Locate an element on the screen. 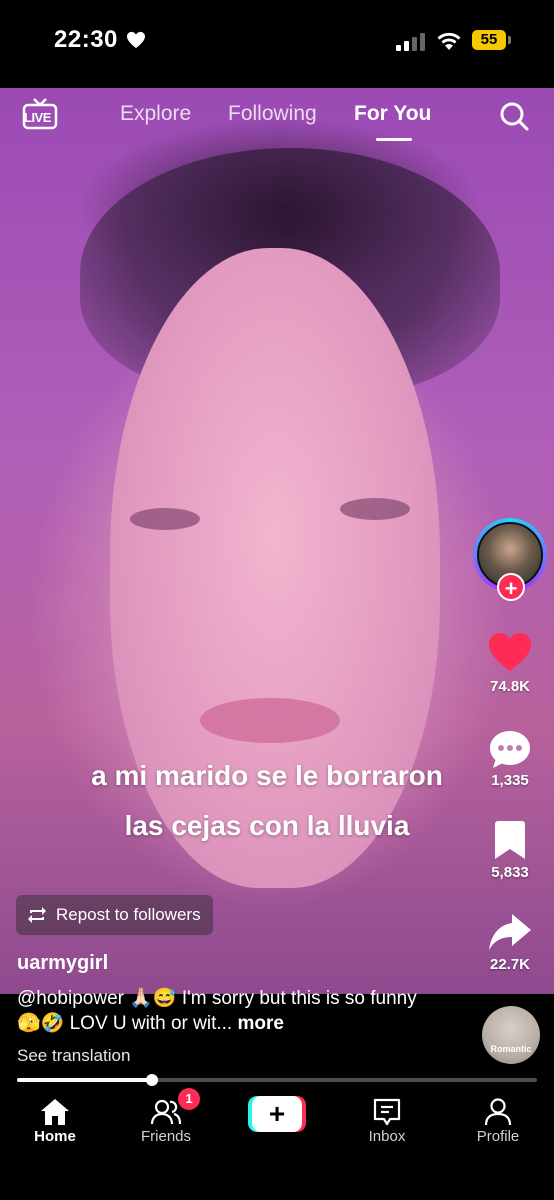 The image size is (554, 1200). video-eye-right is located at coordinates (375, 509).